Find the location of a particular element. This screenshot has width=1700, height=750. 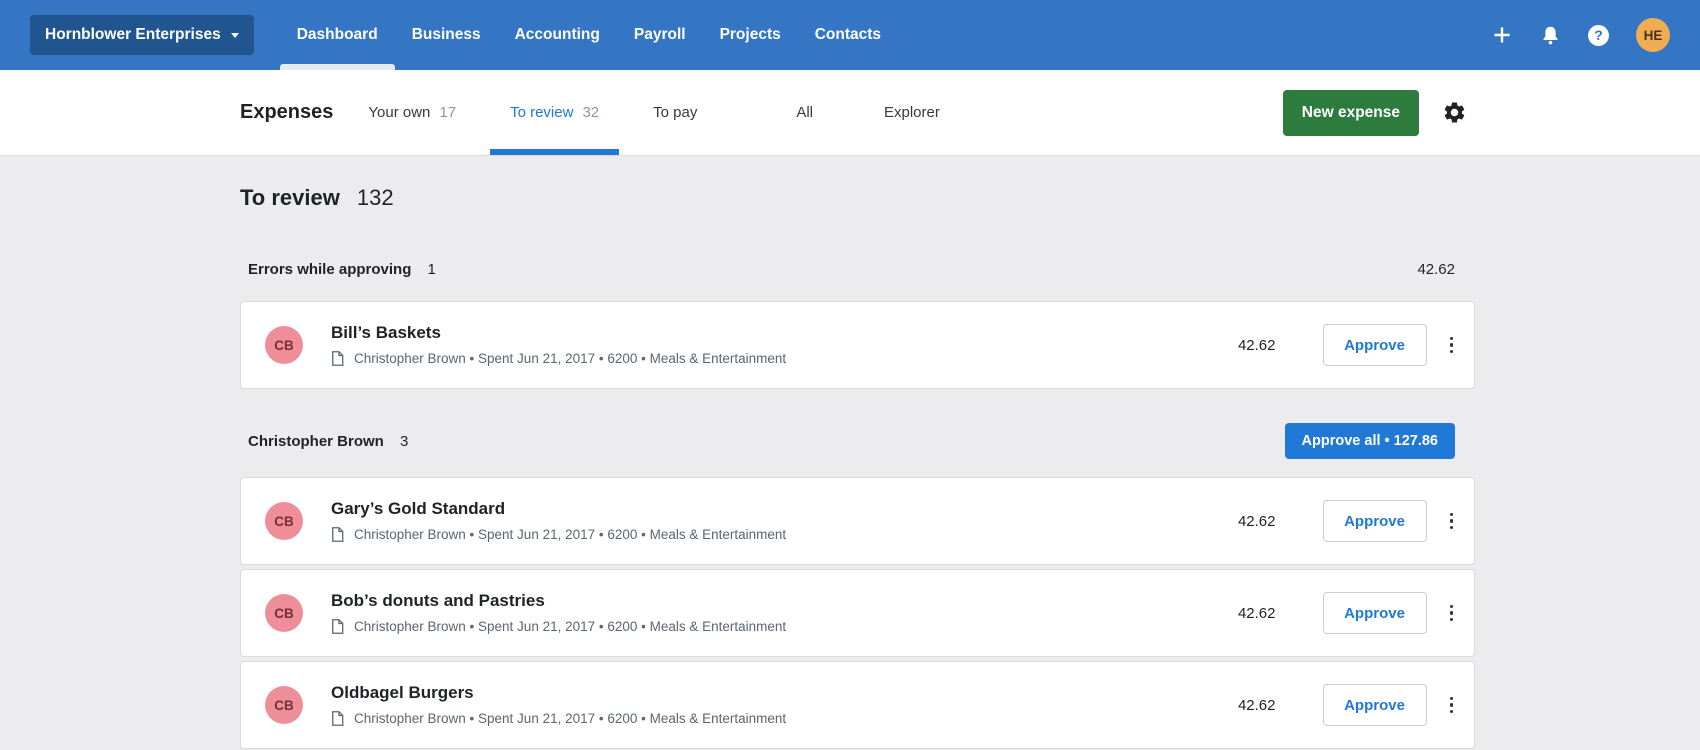

tab-label: To pay is located at coordinates (675, 112).